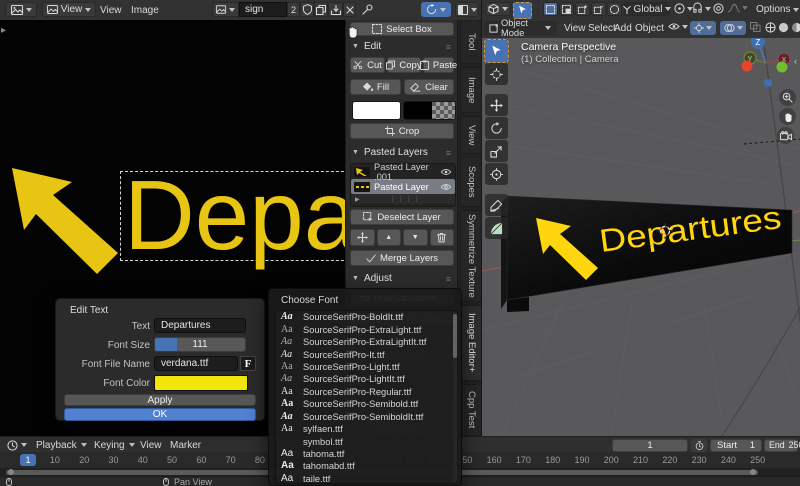  Describe the element at coordinates (321, 9) in the screenshot. I see `duplicate-image-button` at that location.